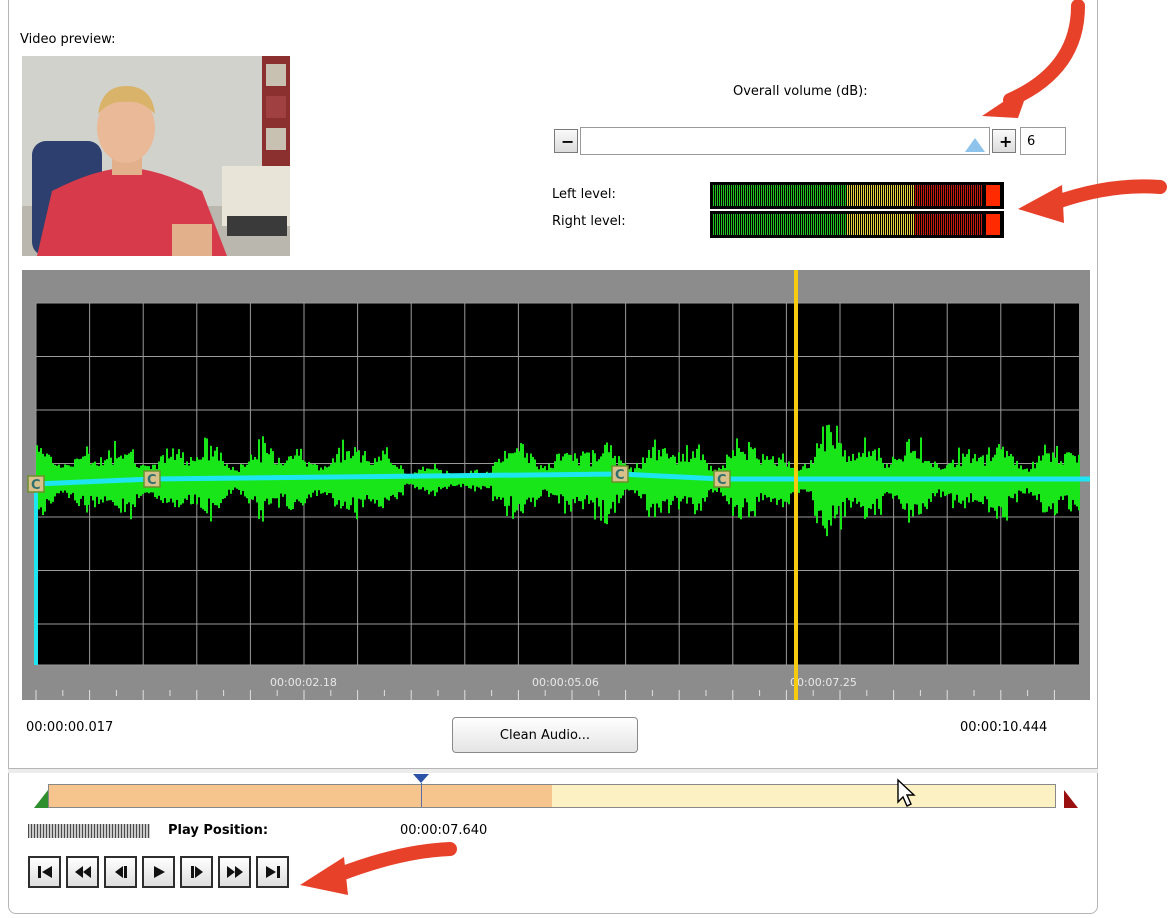 Image resolution: width=1173 pixels, height=918 pixels. I want to click on left-level-bars, so click(856, 195).